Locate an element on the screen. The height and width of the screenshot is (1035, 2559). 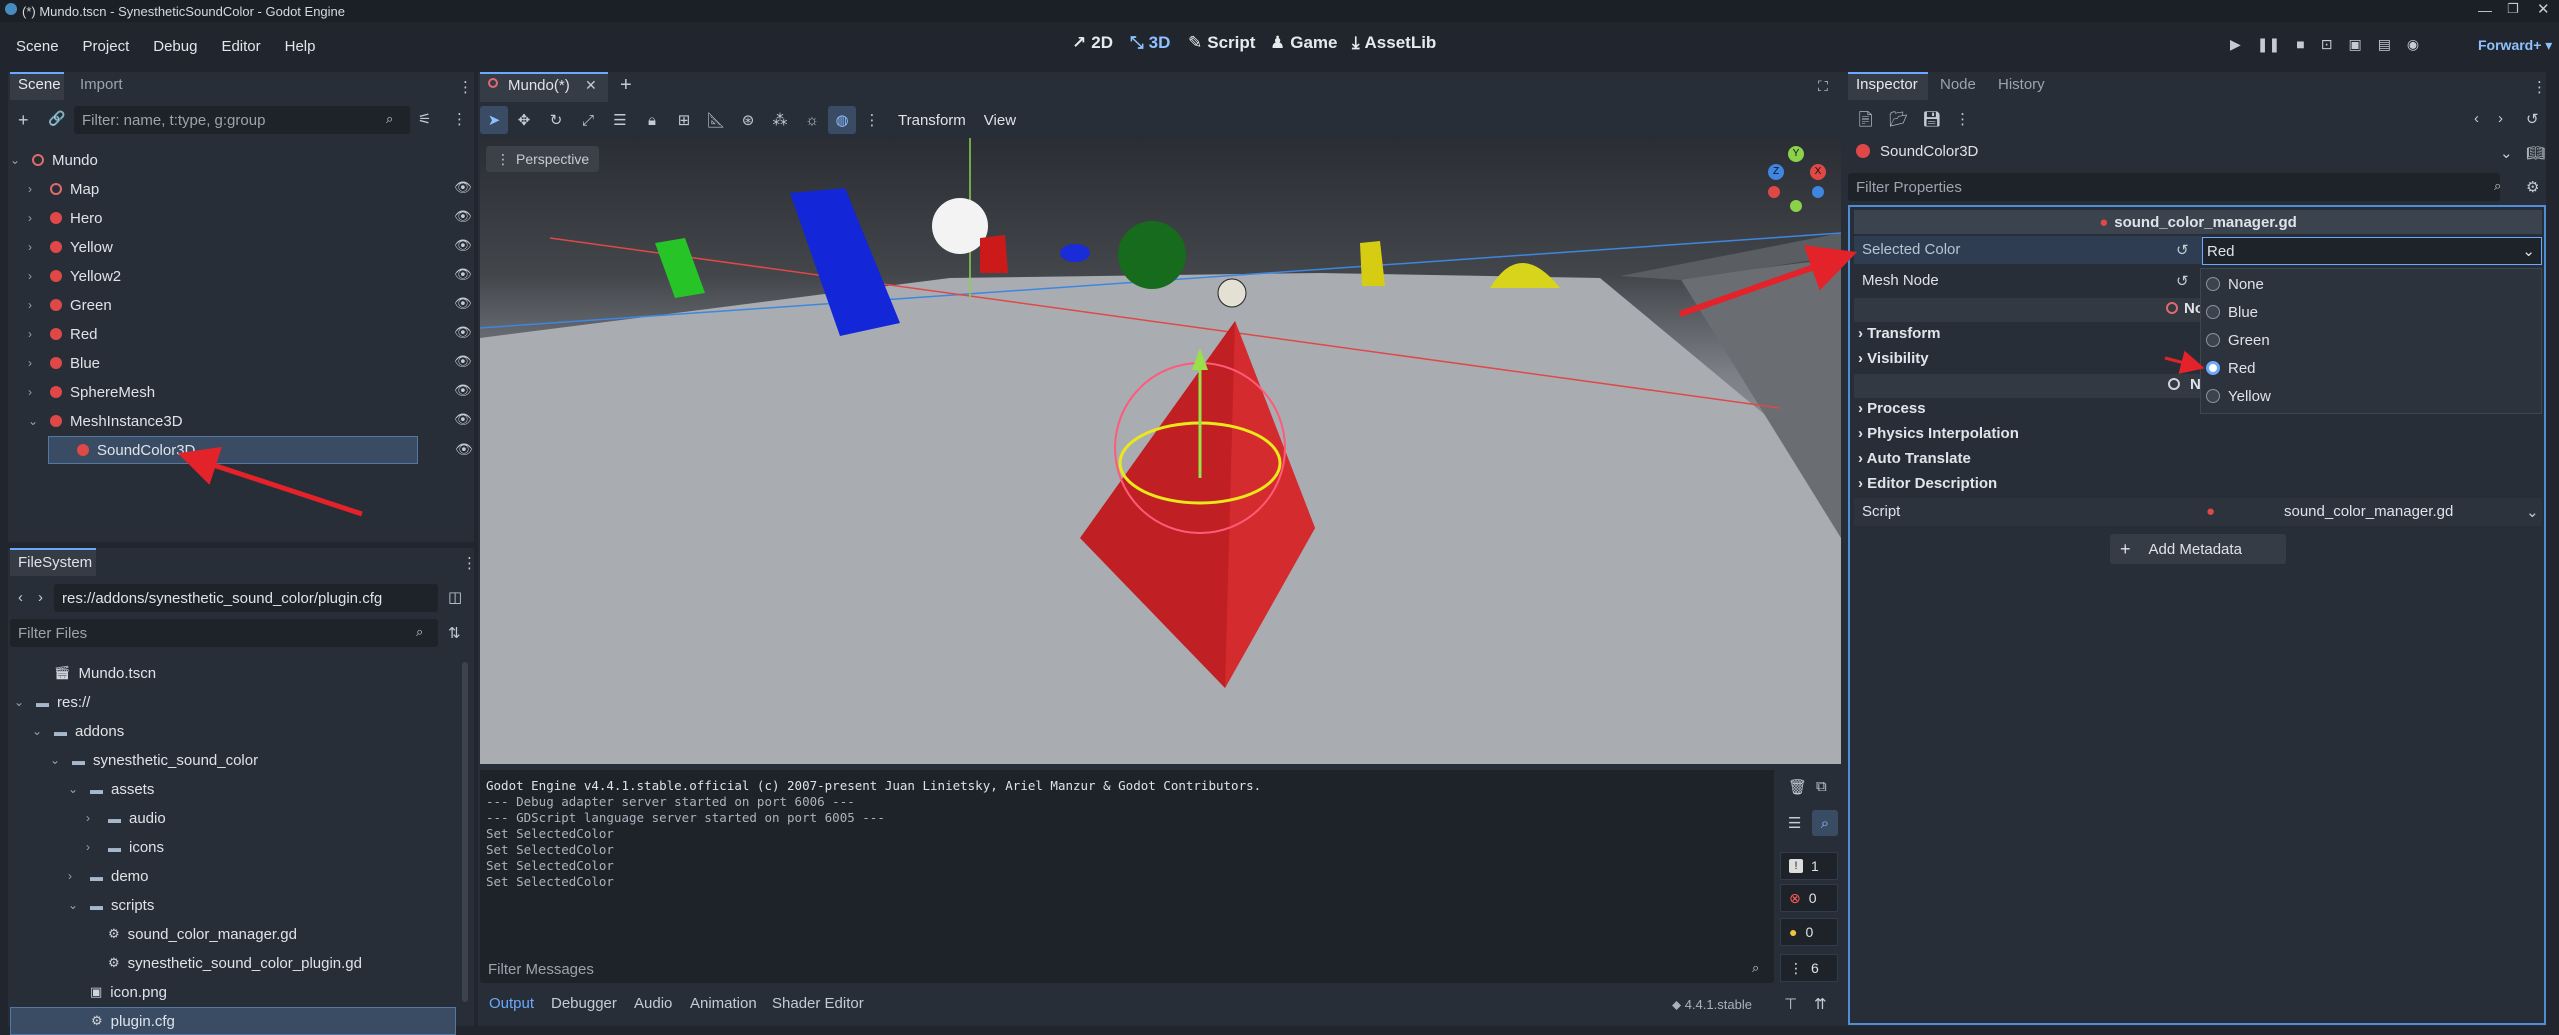
arrow-to-red-option is located at coordinates (2184, 362).